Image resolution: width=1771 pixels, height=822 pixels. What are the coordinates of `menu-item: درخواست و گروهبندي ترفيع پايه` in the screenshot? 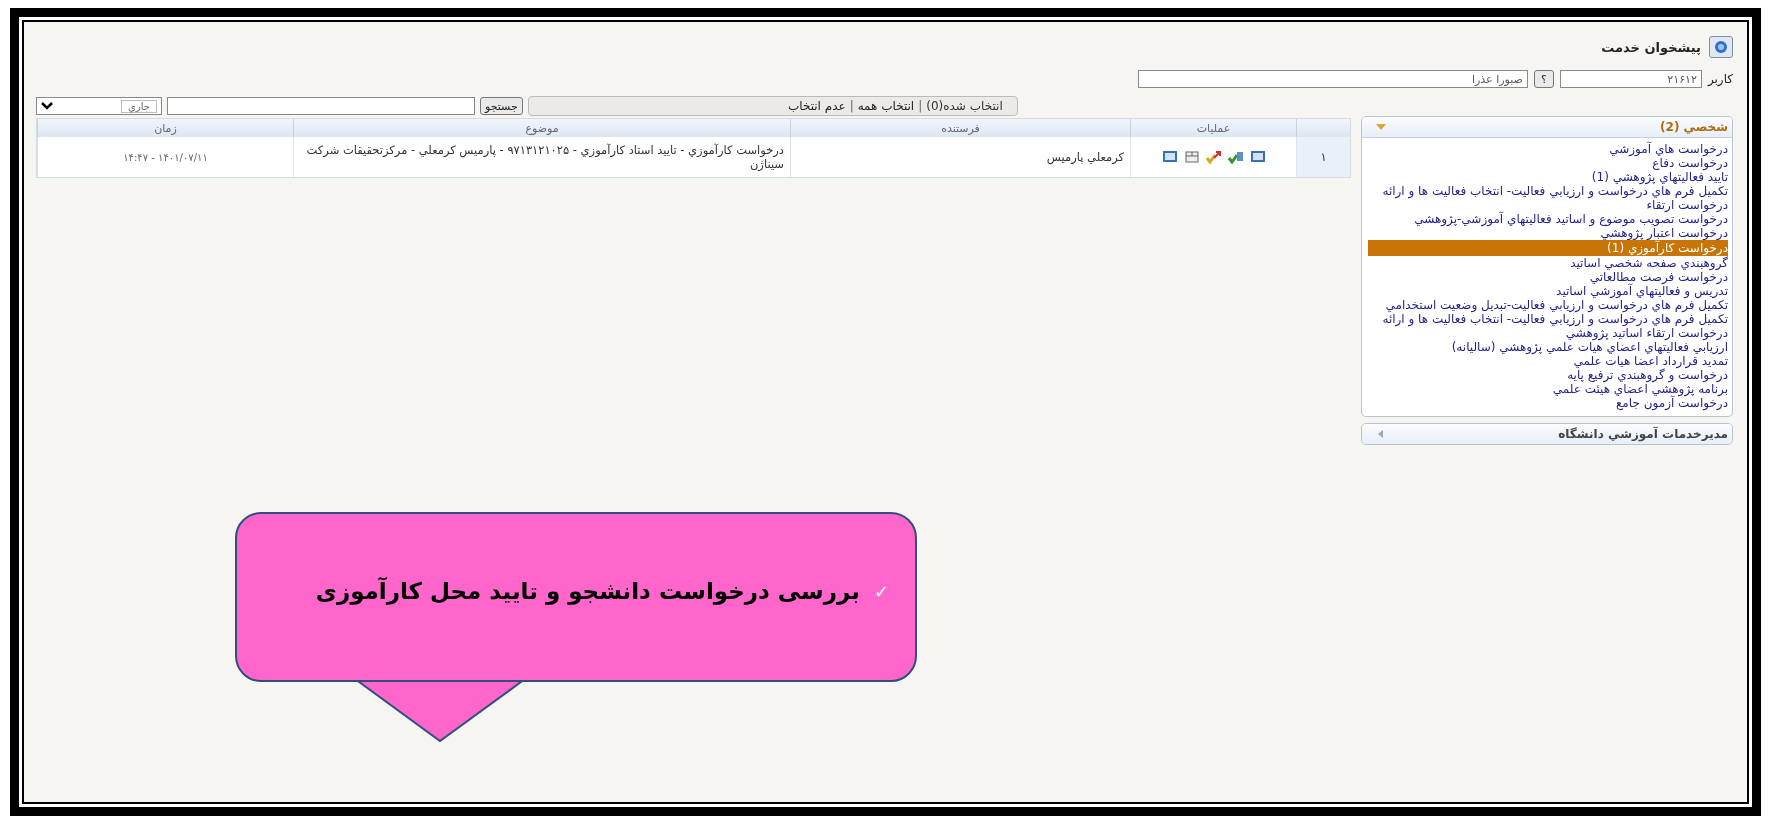 It's located at (1548, 375).